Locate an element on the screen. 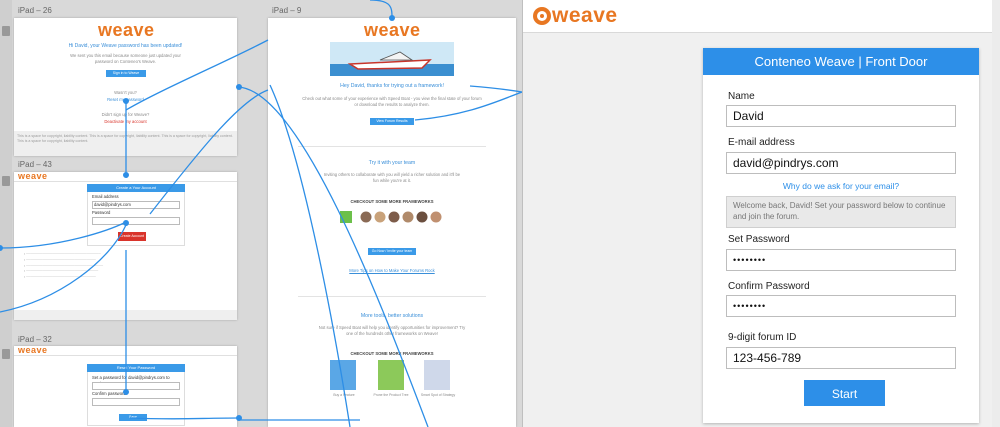 Image resolution: width=1000 pixels, height=427 pixels. set-password-label: Set Password is located at coordinates (759, 239).